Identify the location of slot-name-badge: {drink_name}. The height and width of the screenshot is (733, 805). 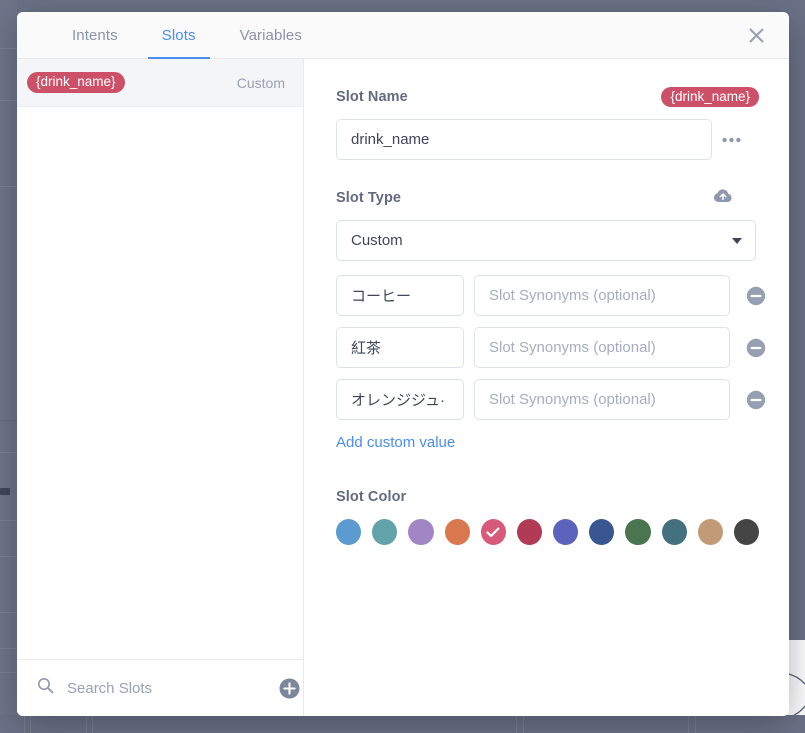
(710, 97).